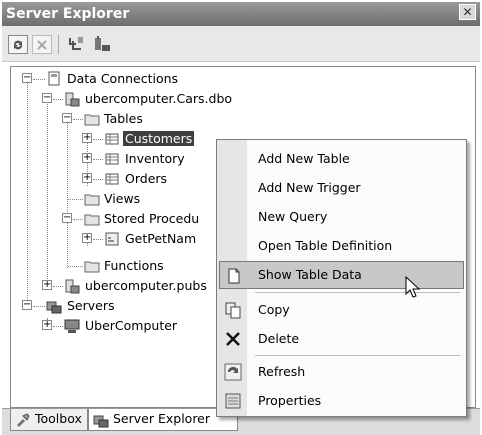  What do you see at coordinates (162, 418) in the screenshot?
I see `tab-label: Server Explorer` at bounding box center [162, 418].